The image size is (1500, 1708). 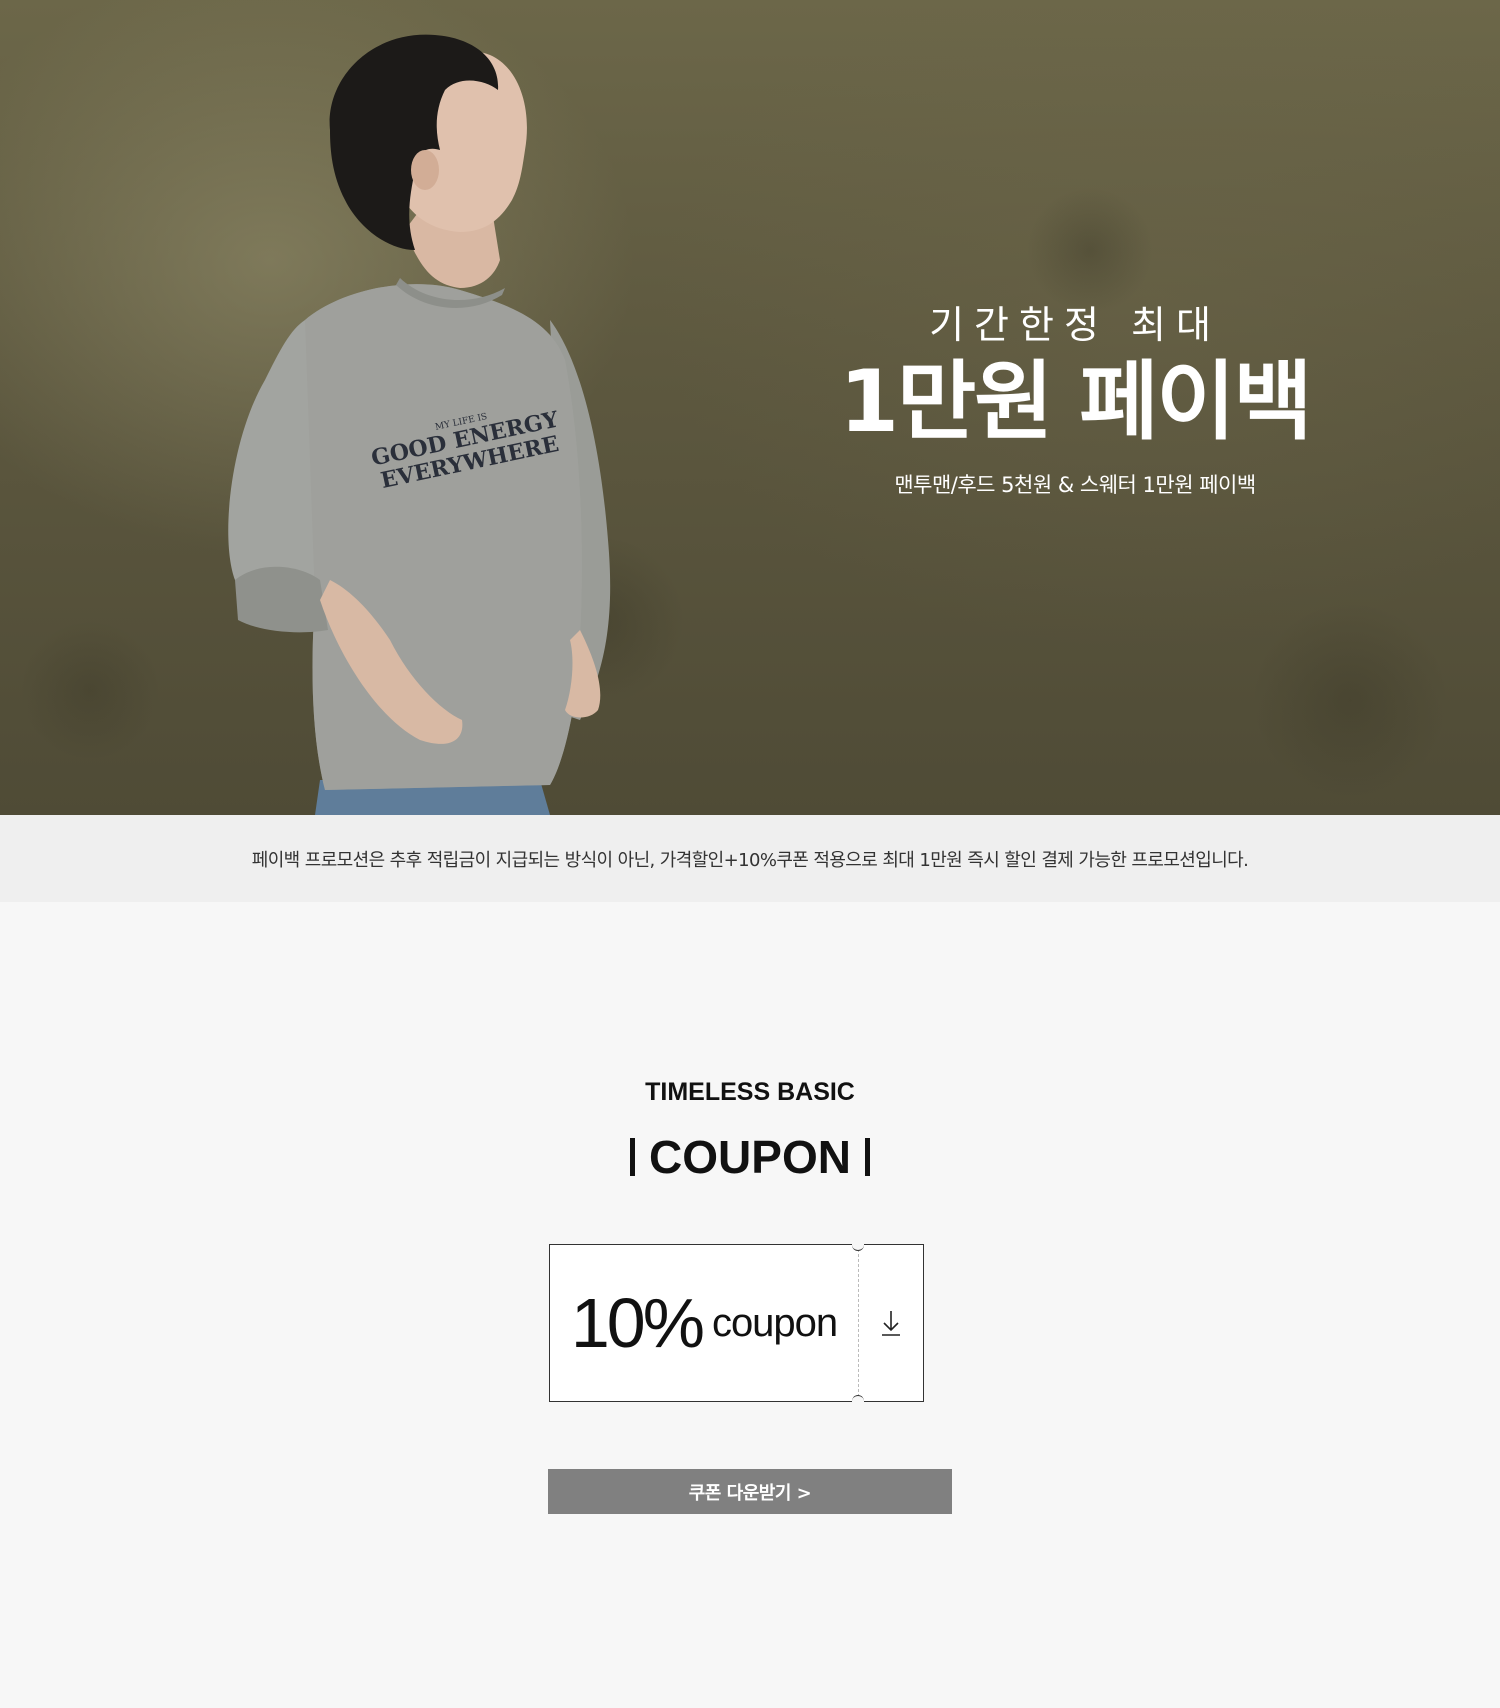 I want to click on coupon-download-stub, so click(x=891, y=1323).